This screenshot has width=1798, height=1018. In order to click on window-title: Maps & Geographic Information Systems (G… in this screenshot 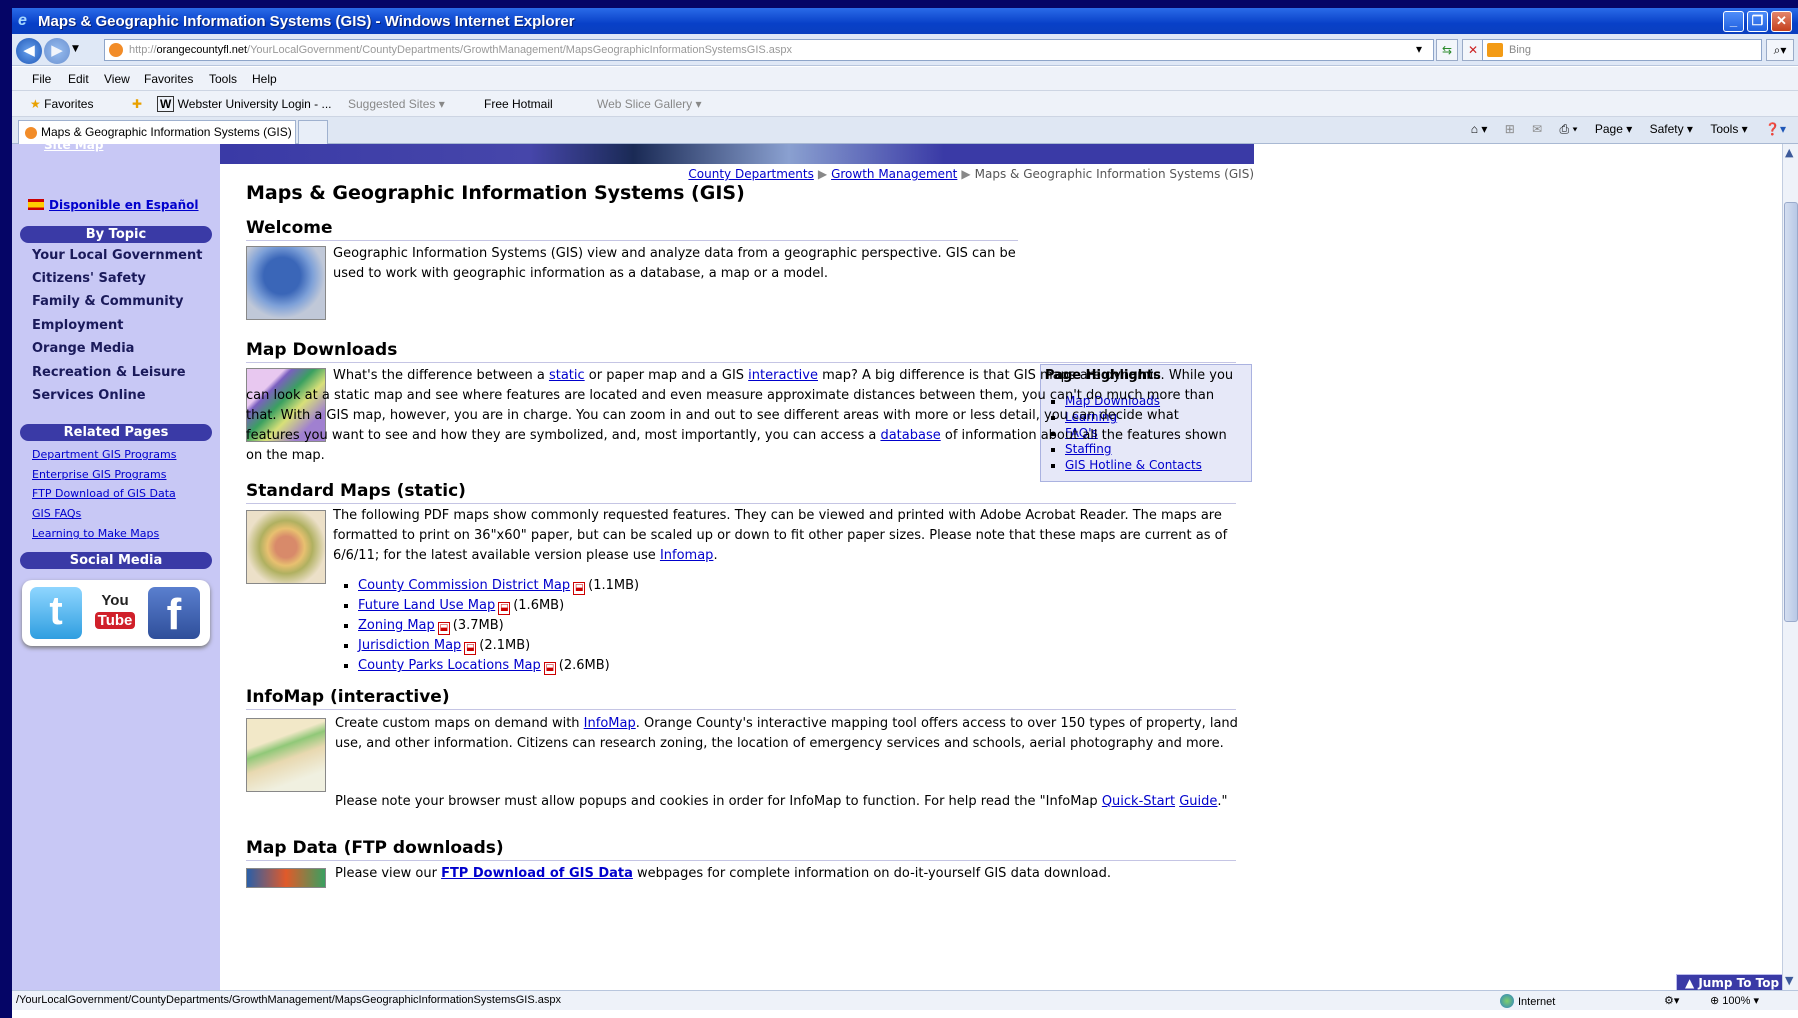, I will do `click(306, 21)`.